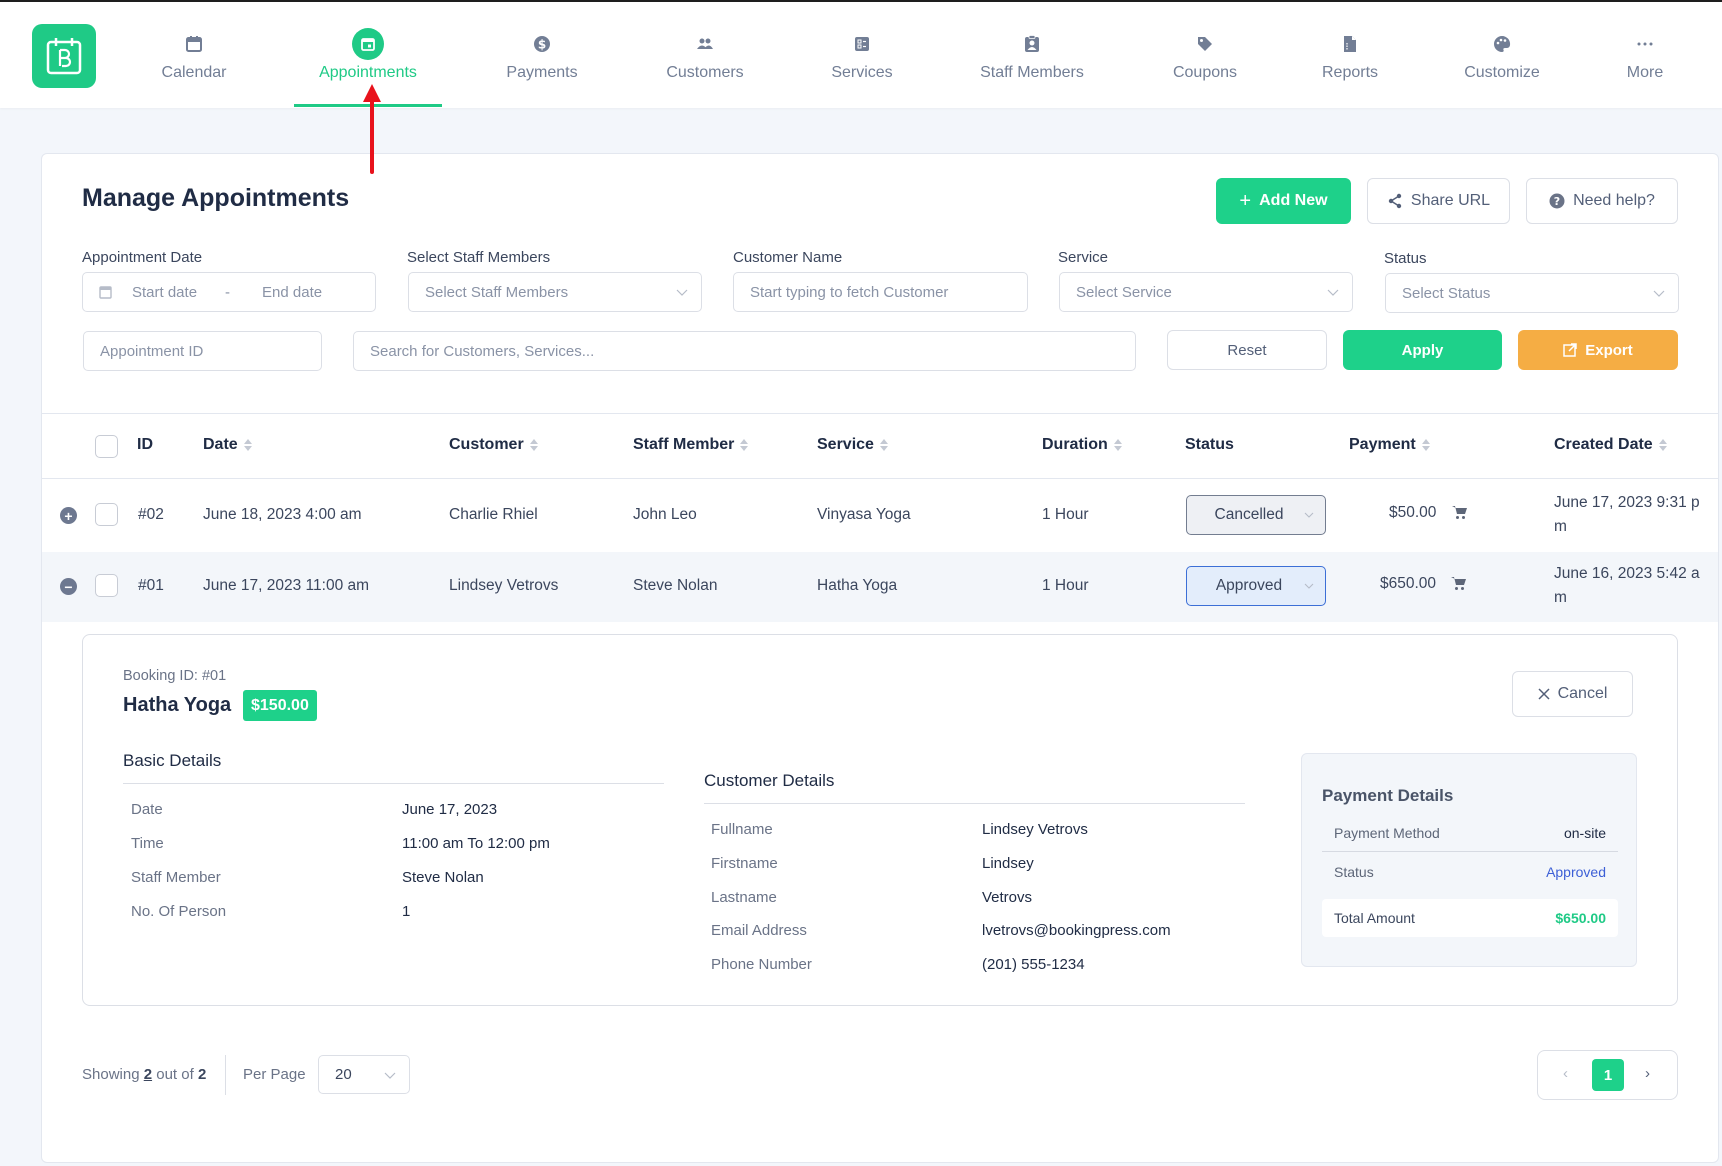 The width and height of the screenshot is (1722, 1166). What do you see at coordinates (852, 445) in the screenshot?
I see `header-service: Service` at bounding box center [852, 445].